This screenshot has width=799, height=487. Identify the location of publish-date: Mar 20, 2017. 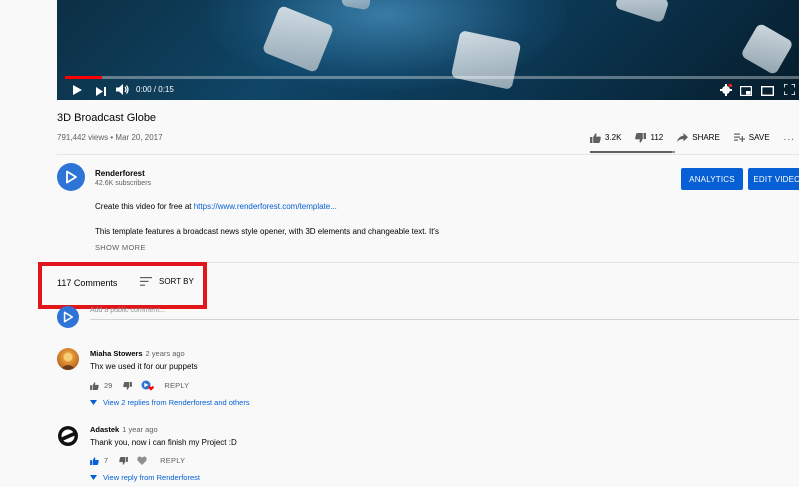
(139, 137).